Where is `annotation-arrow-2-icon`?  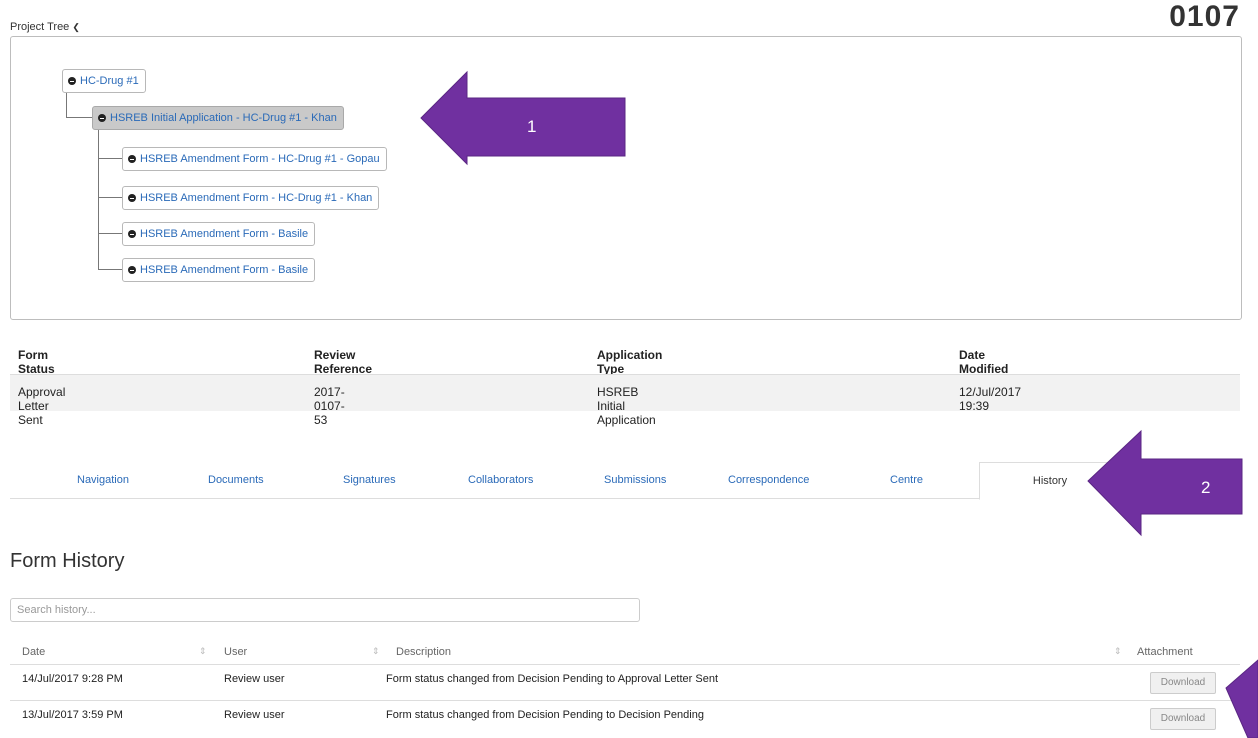
annotation-arrow-2-icon is located at coordinates (1165, 483).